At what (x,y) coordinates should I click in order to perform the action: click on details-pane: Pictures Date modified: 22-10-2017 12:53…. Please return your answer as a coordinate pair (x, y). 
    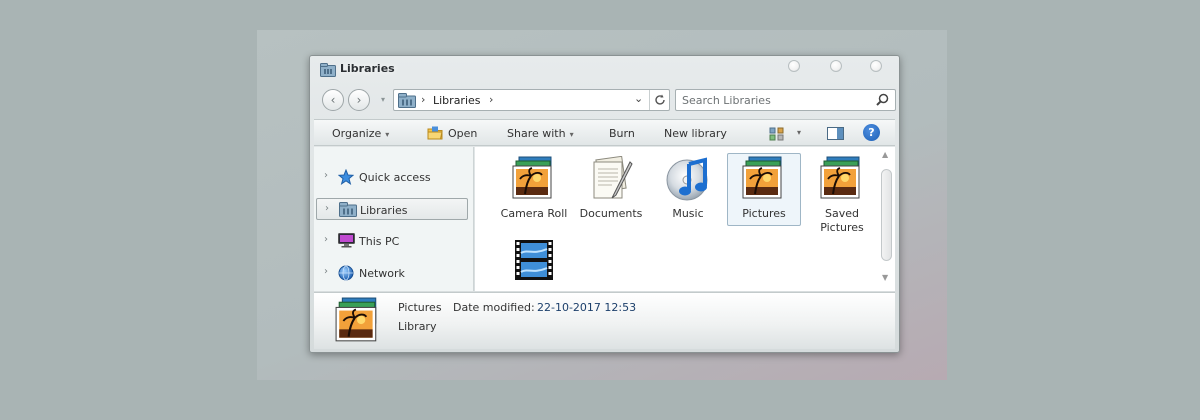
    Looking at the image, I should click on (604, 320).